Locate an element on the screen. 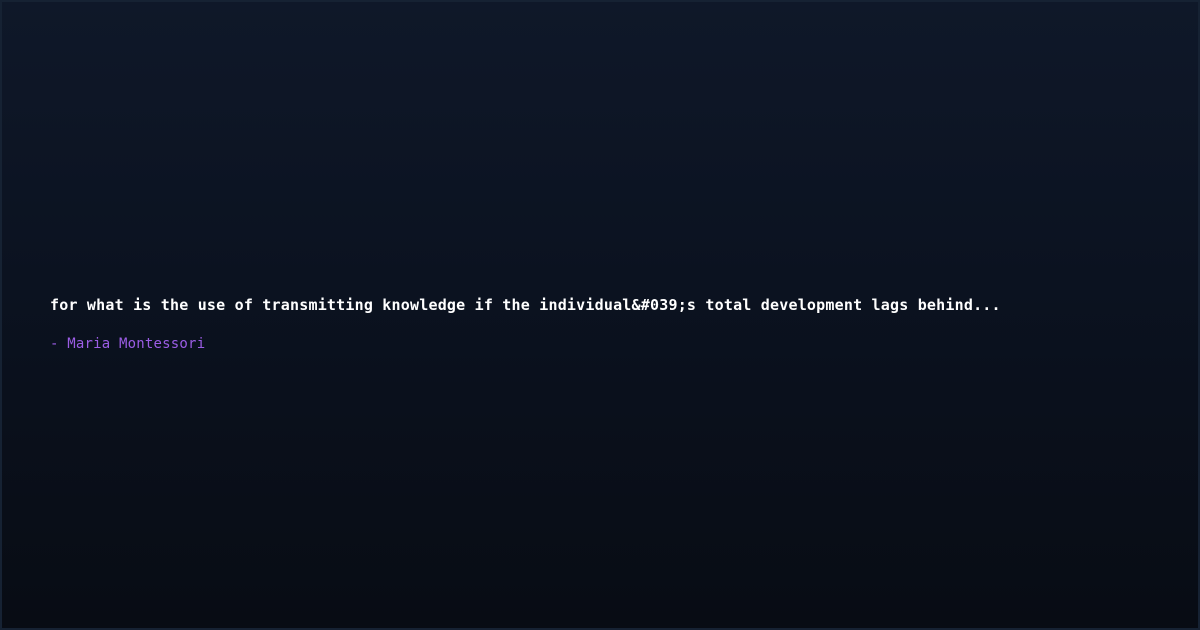  quote-author: - Maria Montessori is located at coordinates (128, 344).